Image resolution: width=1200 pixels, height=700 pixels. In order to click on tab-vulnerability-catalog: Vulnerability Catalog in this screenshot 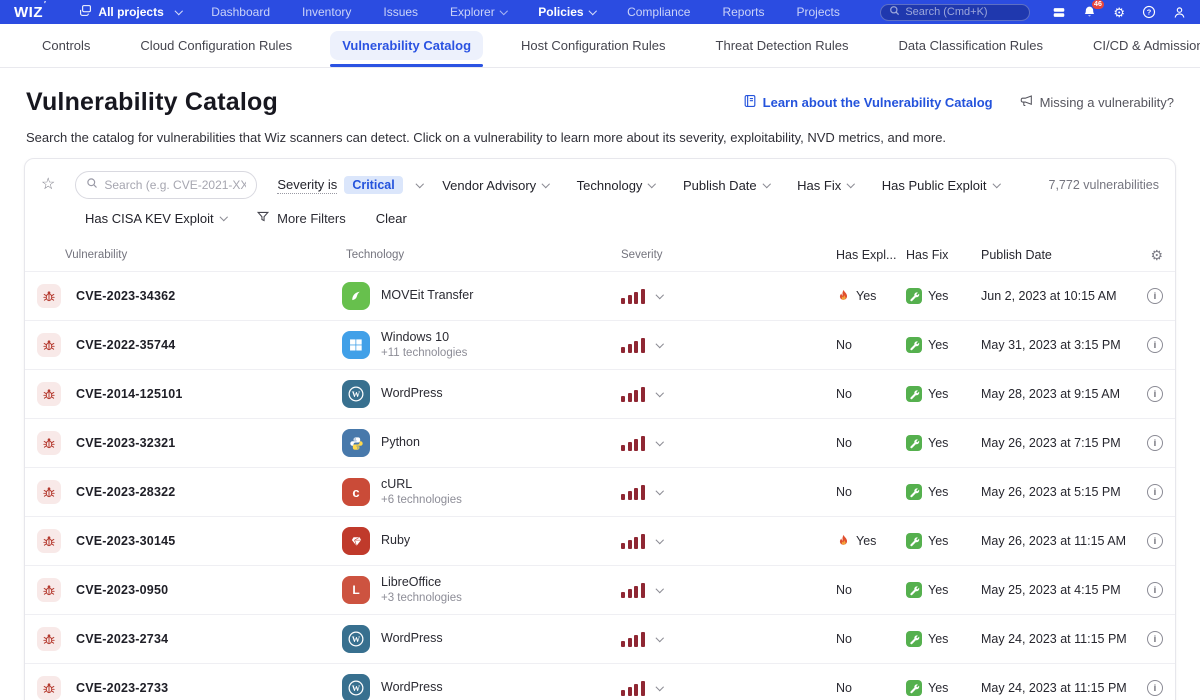, I will do `click(407, 45)`.